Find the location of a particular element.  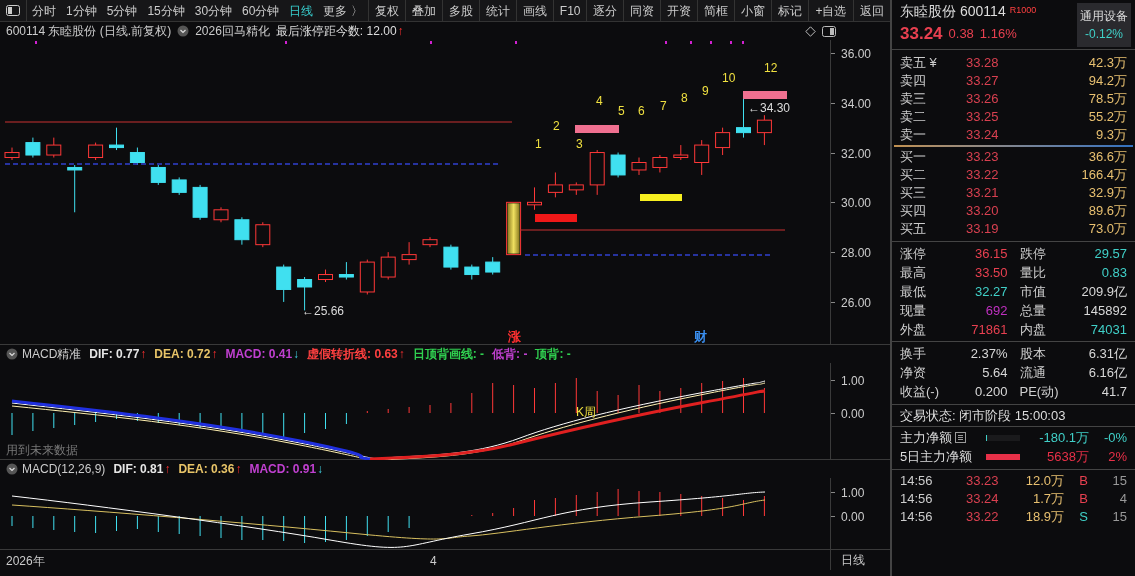

ask-volume: 94.2万 is located at coordinates (1107, 81).